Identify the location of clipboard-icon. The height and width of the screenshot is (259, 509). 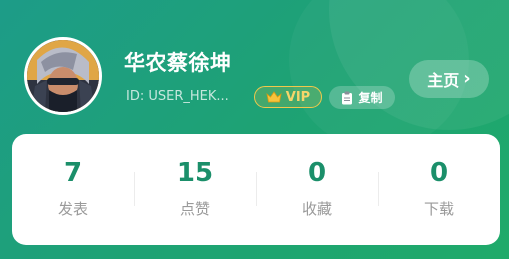
(347, 97).